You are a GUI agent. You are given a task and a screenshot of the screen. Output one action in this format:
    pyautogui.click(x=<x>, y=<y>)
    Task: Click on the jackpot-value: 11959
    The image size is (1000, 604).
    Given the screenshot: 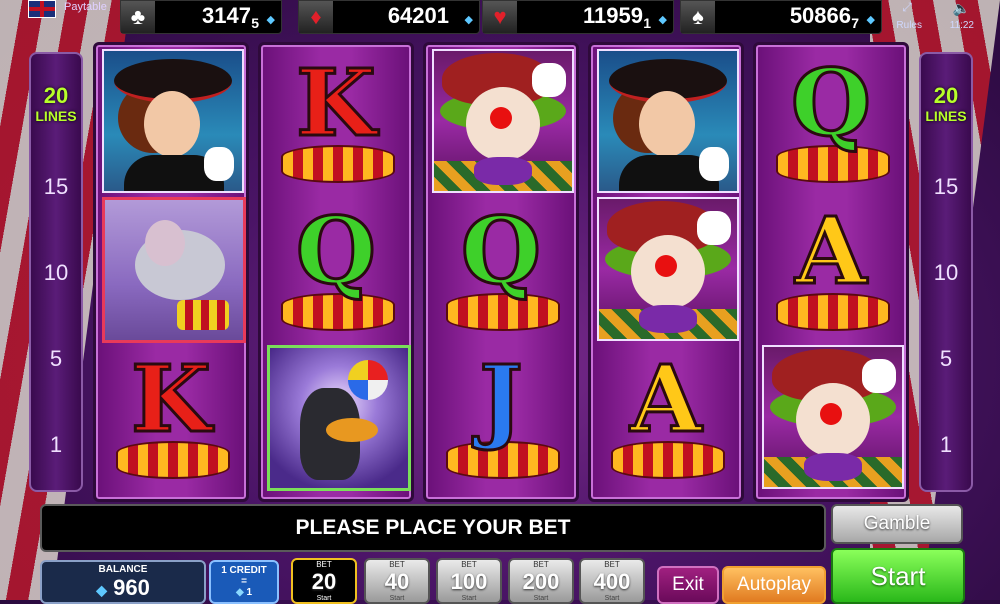 What is the action you would take?
    pyautogui.click(x=613, y=15)
    